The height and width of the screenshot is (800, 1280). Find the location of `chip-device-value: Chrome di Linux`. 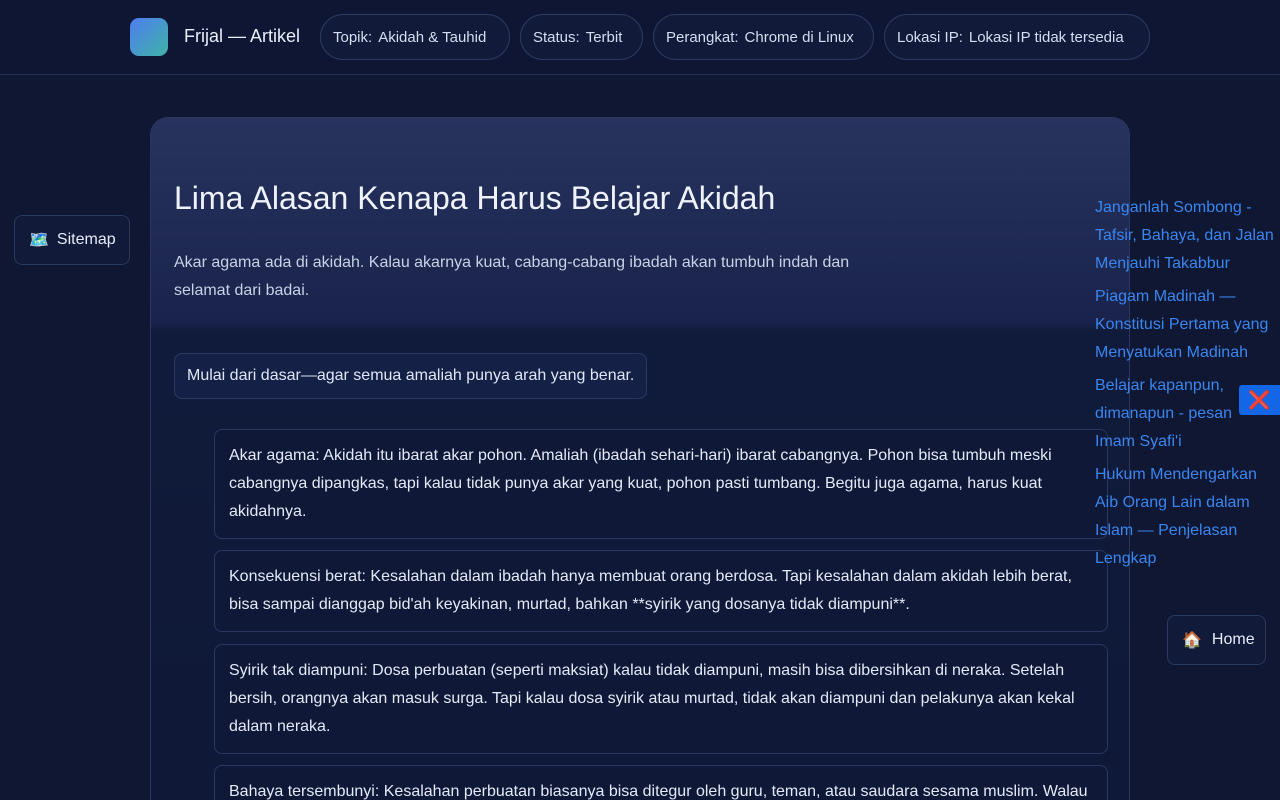

chip-device-value: Chrome di Linux is located at coordinates (799, 37).